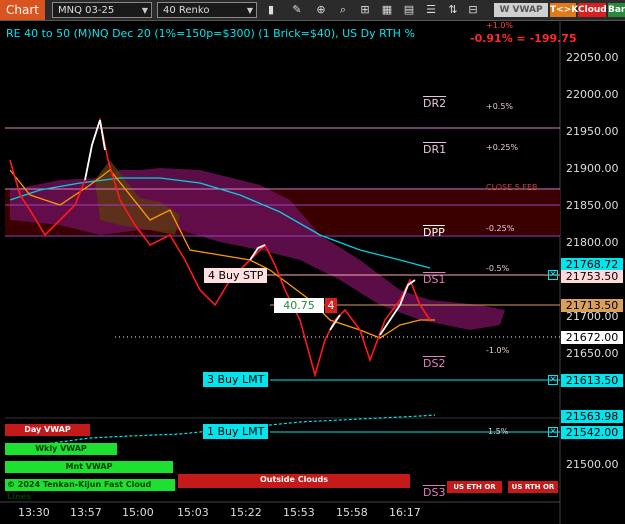 The height and width of the screenshot is (524, 625). Describe the element at coordinates (435, 149) in the screenshot. I see `level-dr1: DR1` at that location.